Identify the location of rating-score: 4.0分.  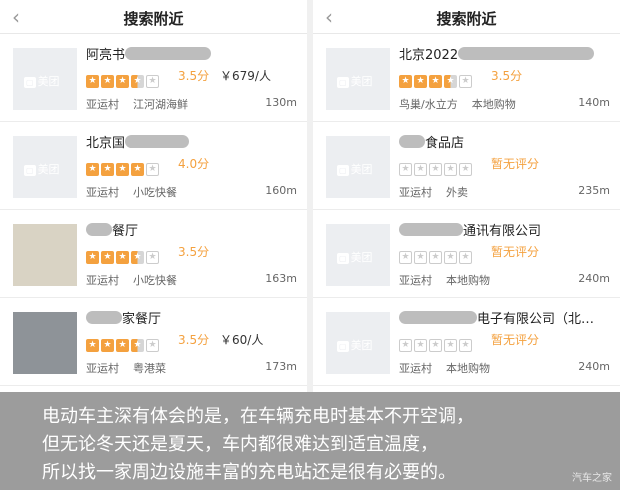
(194, 164).